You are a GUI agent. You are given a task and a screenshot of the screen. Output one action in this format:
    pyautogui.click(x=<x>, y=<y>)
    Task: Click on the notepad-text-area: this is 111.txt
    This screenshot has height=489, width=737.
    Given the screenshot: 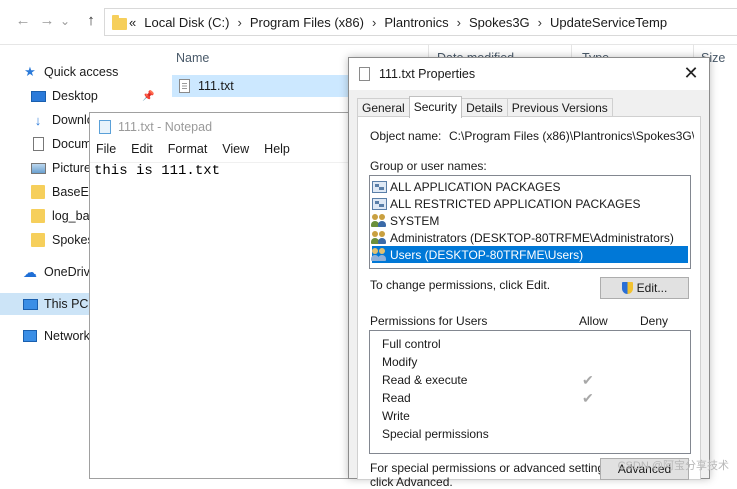 What is the action you would take?
    pyautogui.click(x=157, y=171)
    